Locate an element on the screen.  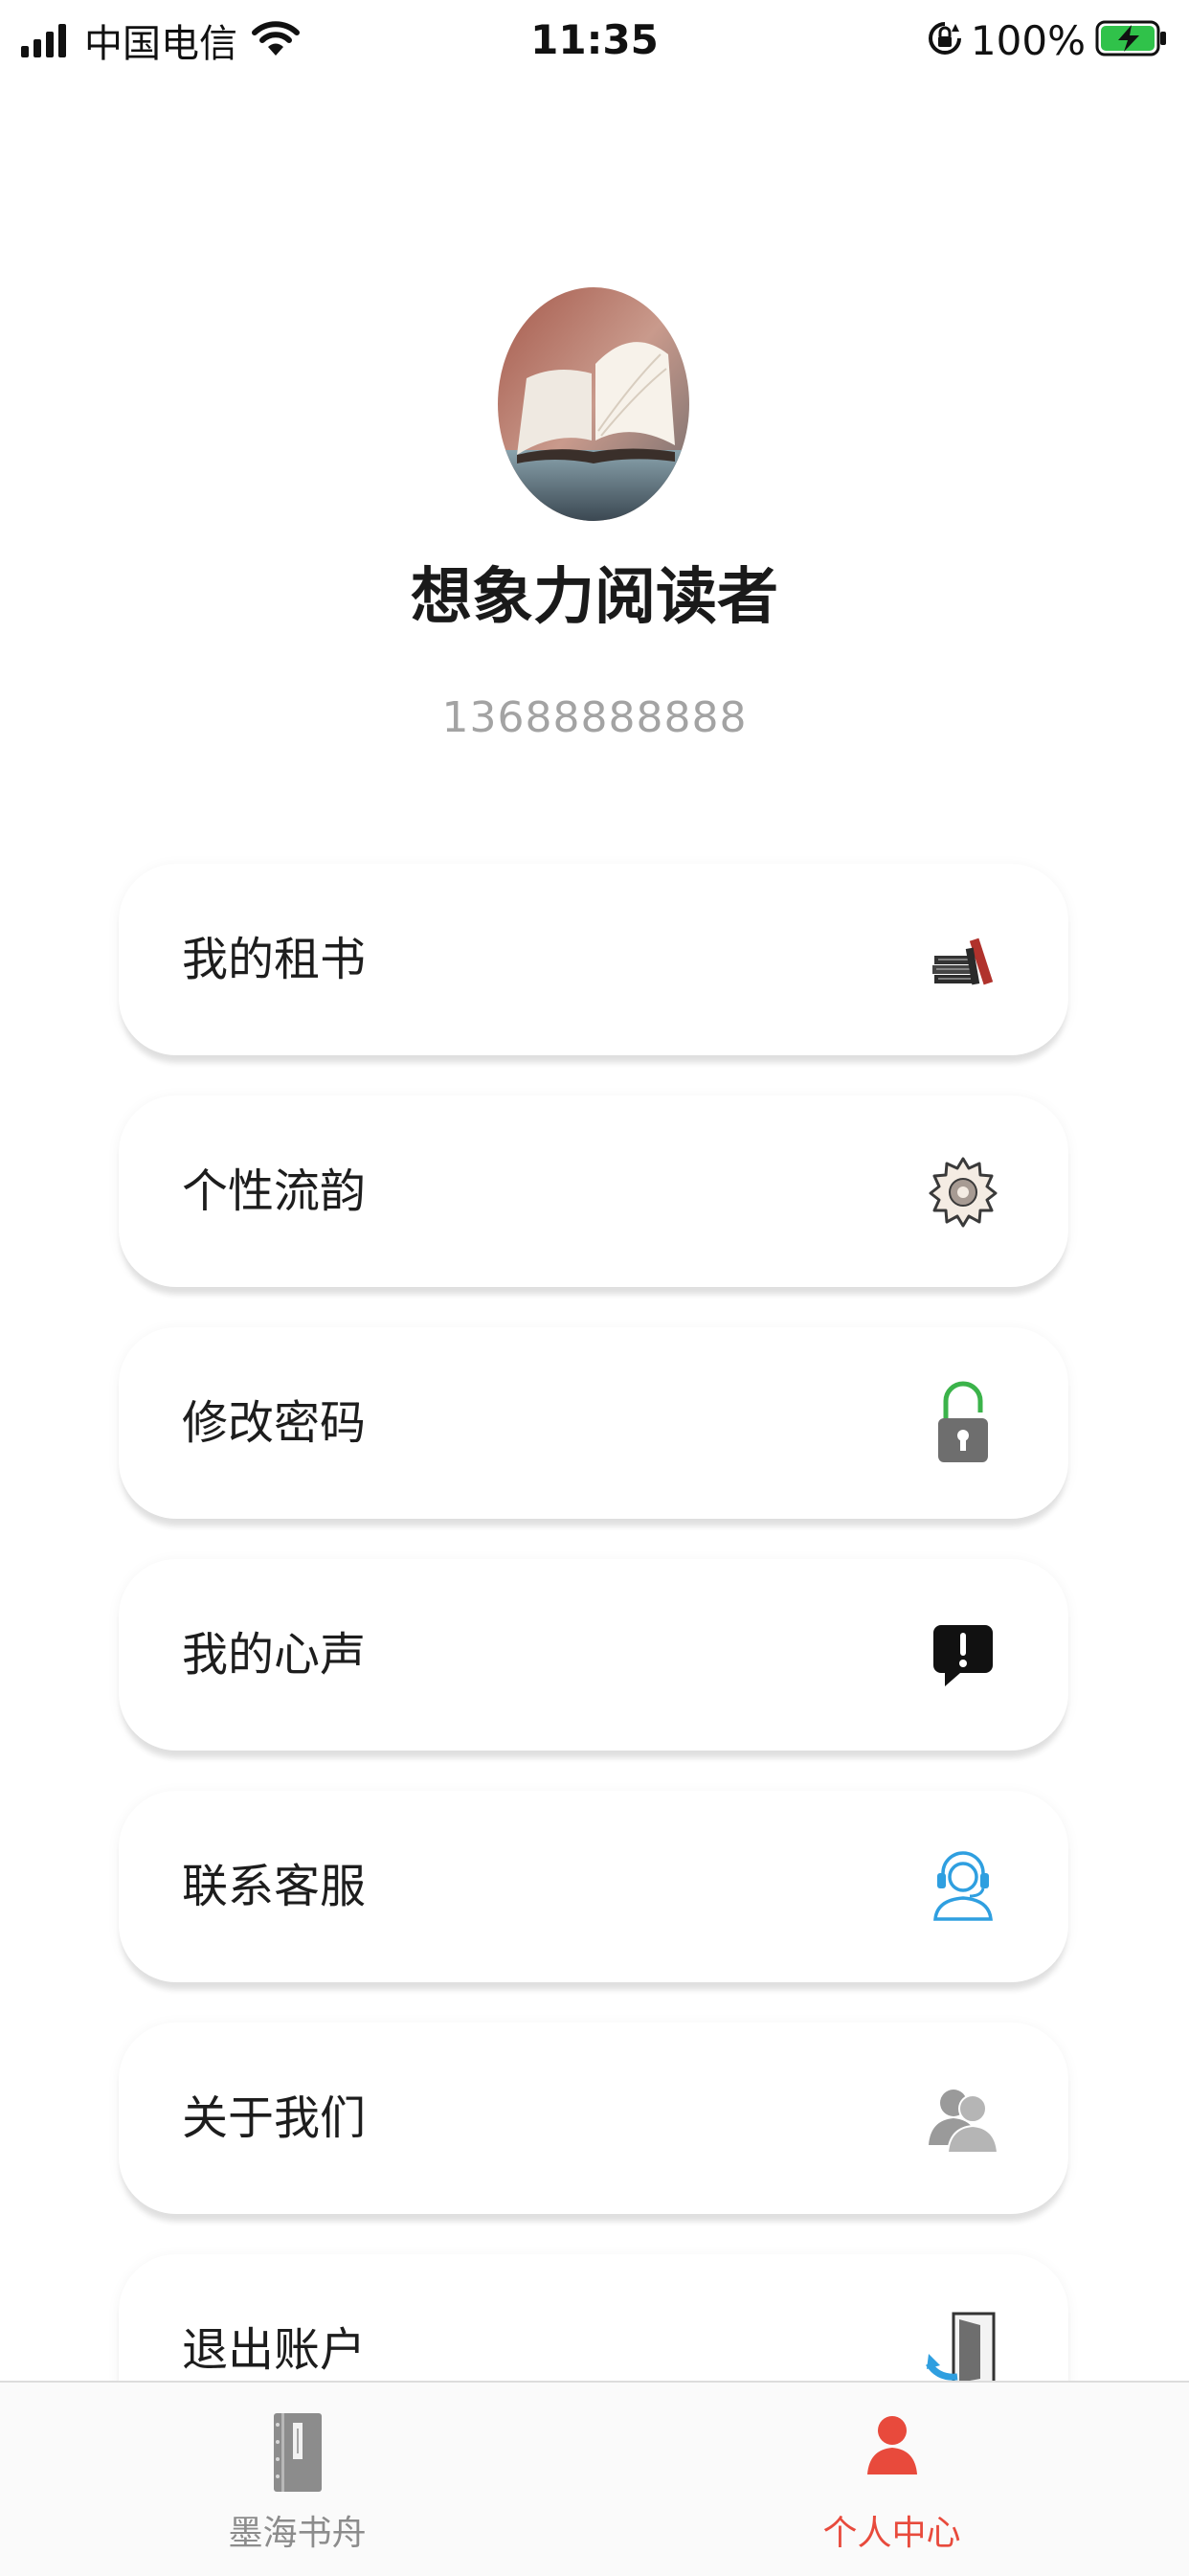
menu-item-customer-service: 联系客服 is located at coordinates (593, 1886).